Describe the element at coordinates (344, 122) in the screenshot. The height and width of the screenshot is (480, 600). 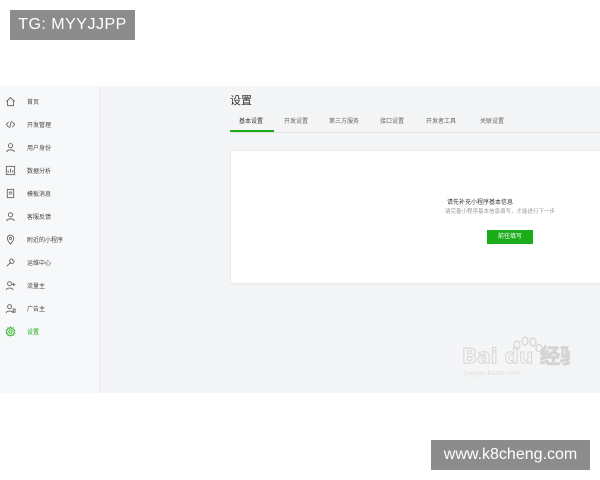
I see `tab-third-party: 第三方服务` at that location.